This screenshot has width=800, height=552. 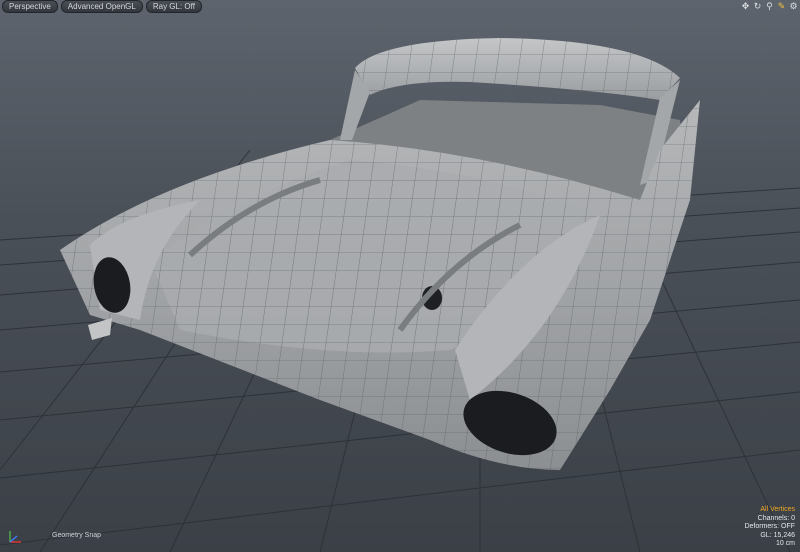 I want to click on rotate-view-icon: ↻, so click(x=757, y=6).